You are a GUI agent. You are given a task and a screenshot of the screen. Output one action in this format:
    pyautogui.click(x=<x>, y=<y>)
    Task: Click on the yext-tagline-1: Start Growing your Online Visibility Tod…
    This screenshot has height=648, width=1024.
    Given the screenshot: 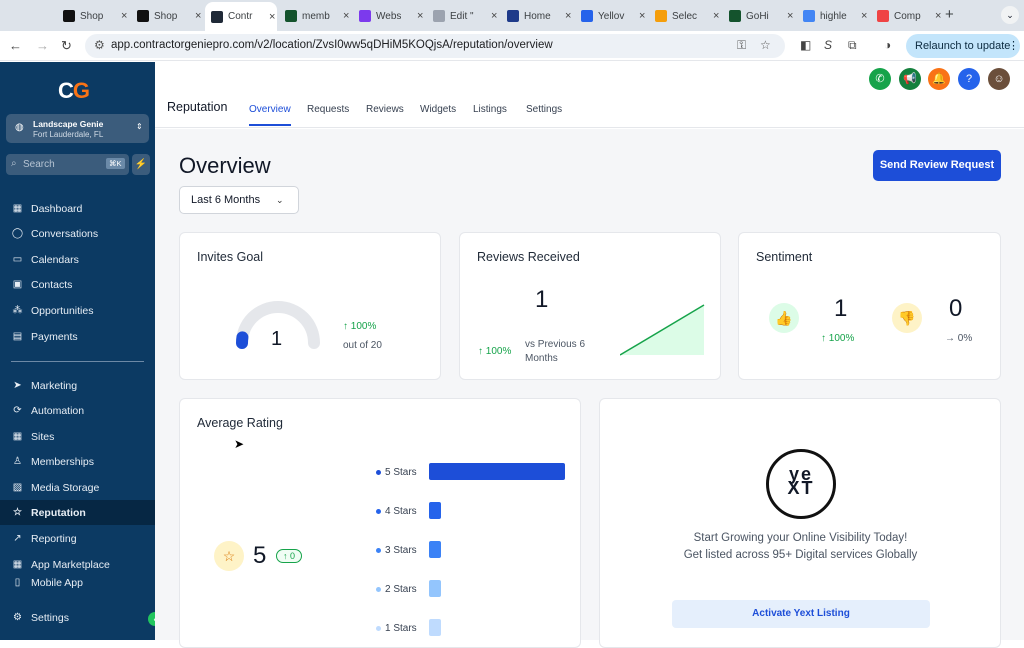 What is the action you would take?
    pyautogui.click(x=800, y=538)
    